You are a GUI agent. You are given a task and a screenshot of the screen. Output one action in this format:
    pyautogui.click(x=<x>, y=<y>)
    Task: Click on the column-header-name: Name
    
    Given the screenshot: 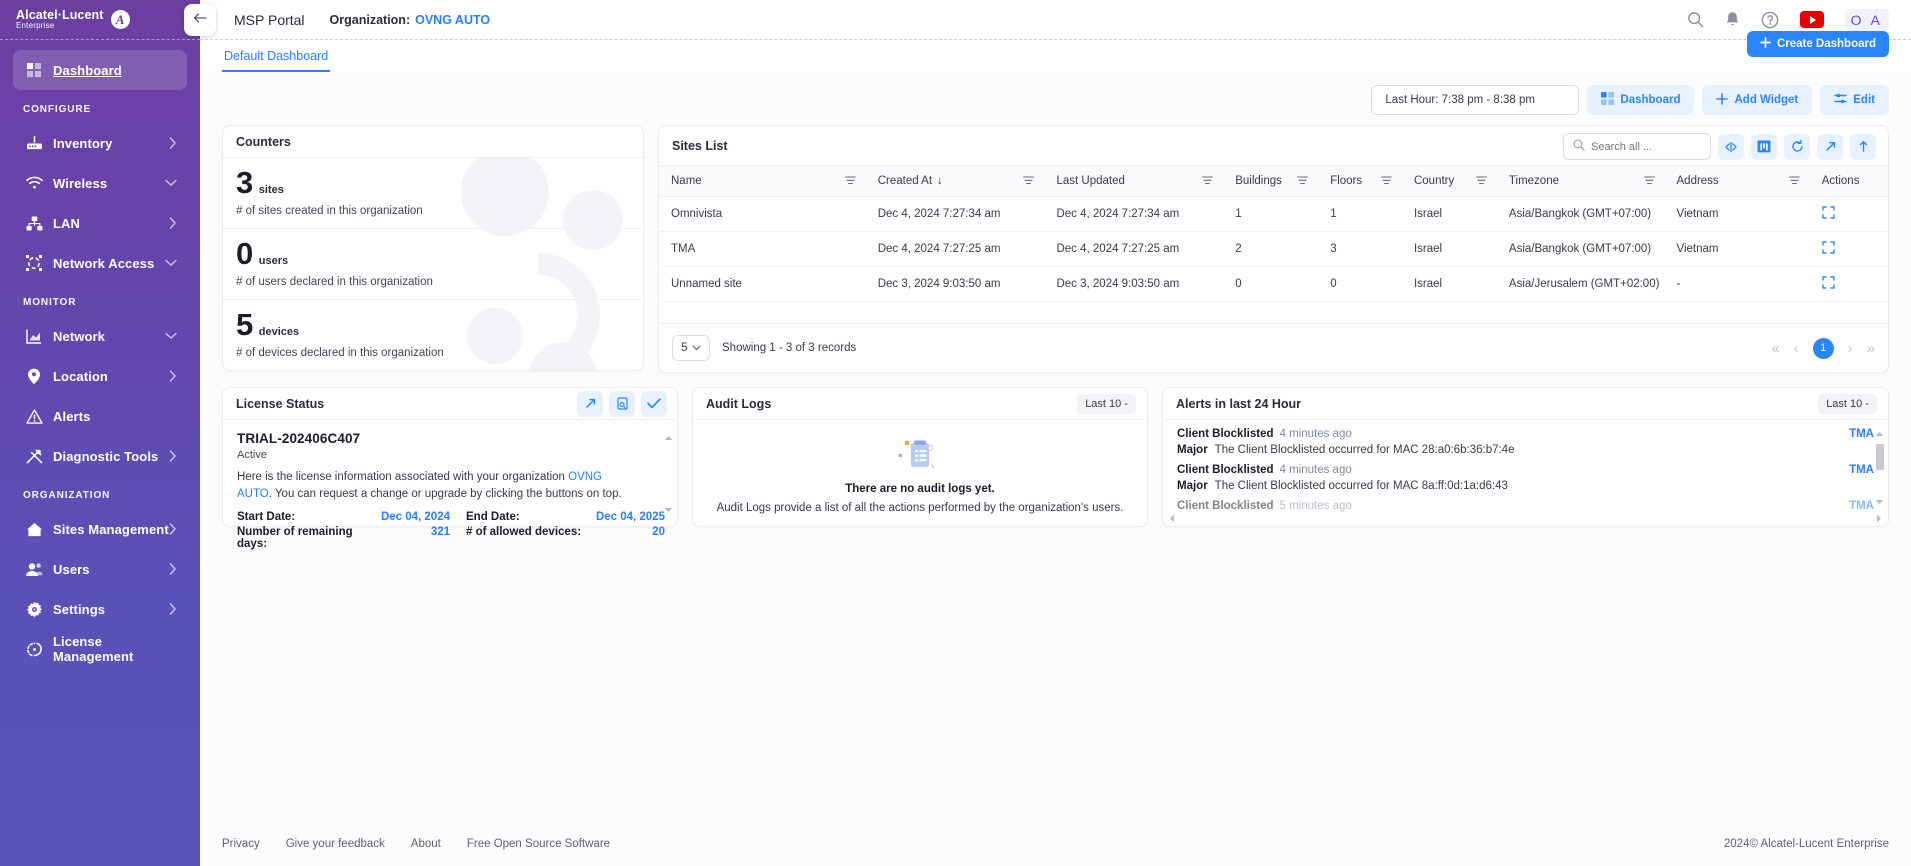 What is the action you would take?
    pyautogui.click(x=762, y=181)
    